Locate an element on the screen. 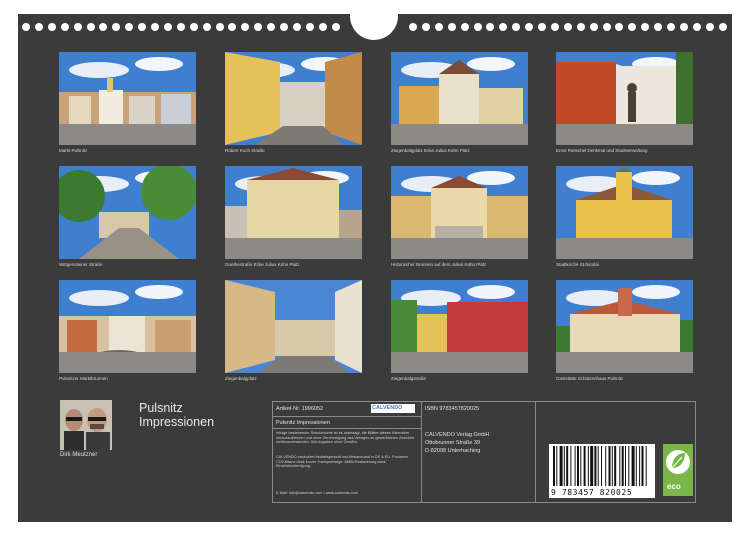 Image resolution: width=750 pixels, height=540 pixels. calvendo-logo-text: CALVENDO is located at coordinates (387, 408).